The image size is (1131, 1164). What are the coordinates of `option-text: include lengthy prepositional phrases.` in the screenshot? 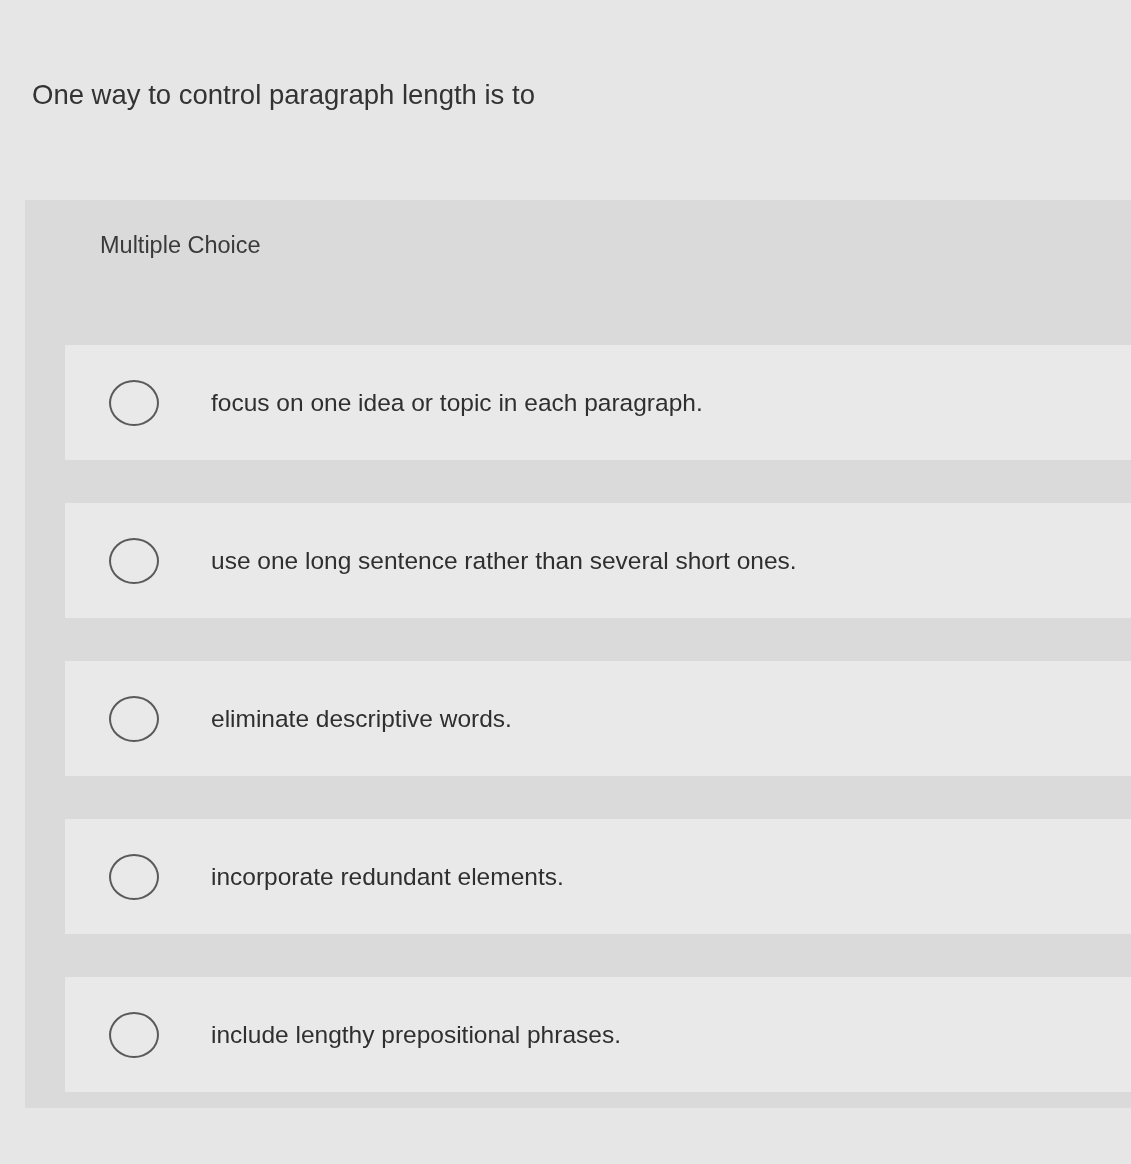 It's located at (416, 1034).